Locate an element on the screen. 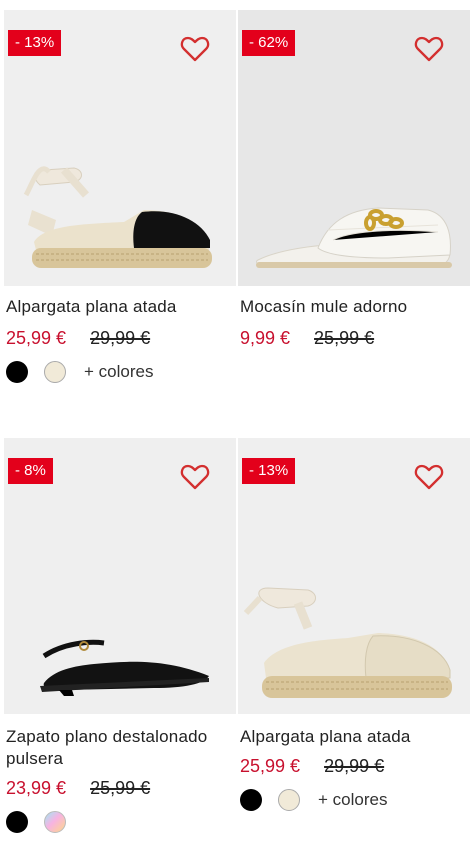 Image resolution: width=475 pixels, height=850 pixels. current-price: 9,99 € is located at coordinates (265, 338).